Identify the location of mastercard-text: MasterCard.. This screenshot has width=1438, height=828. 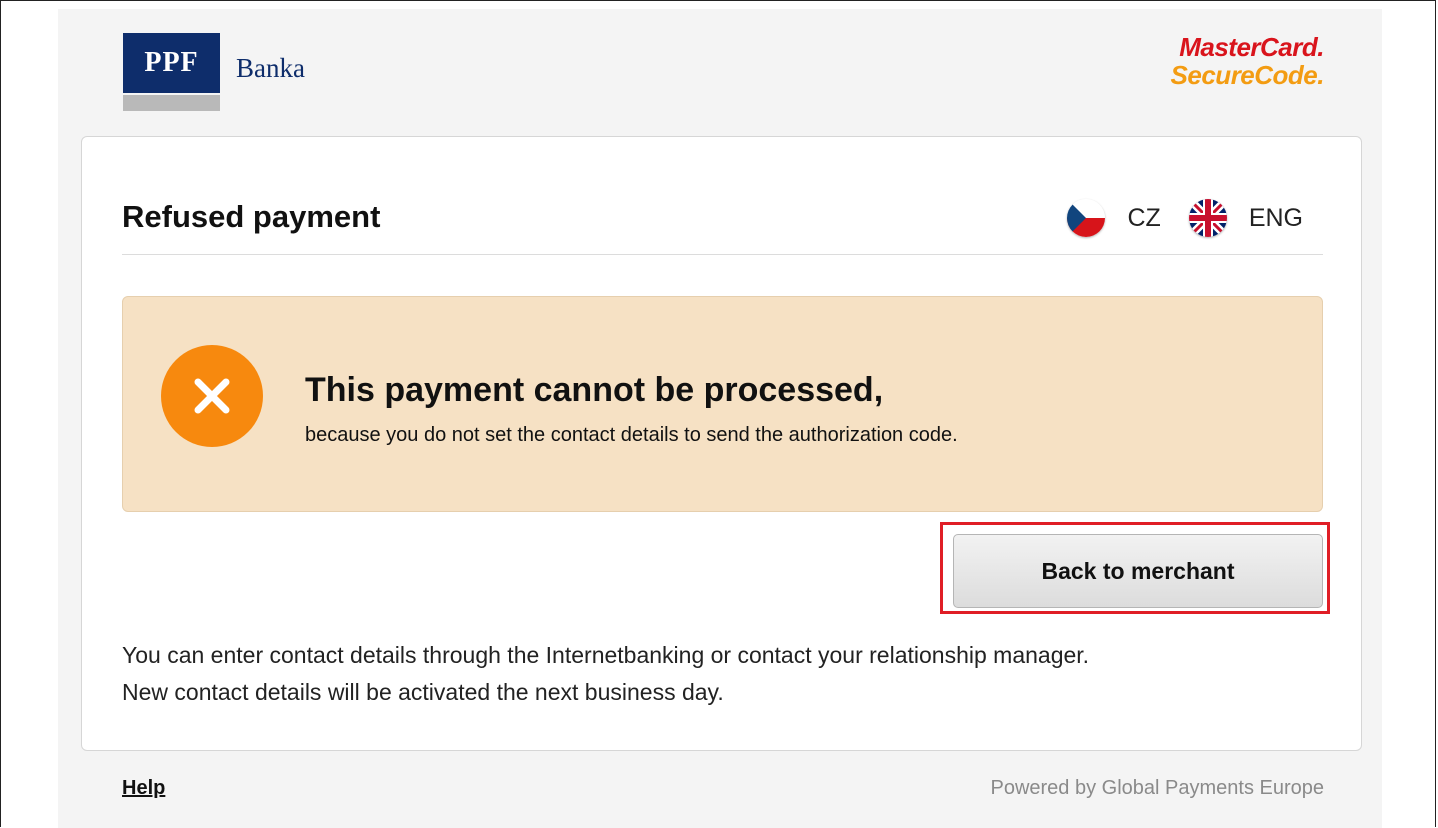
(1251, 47).